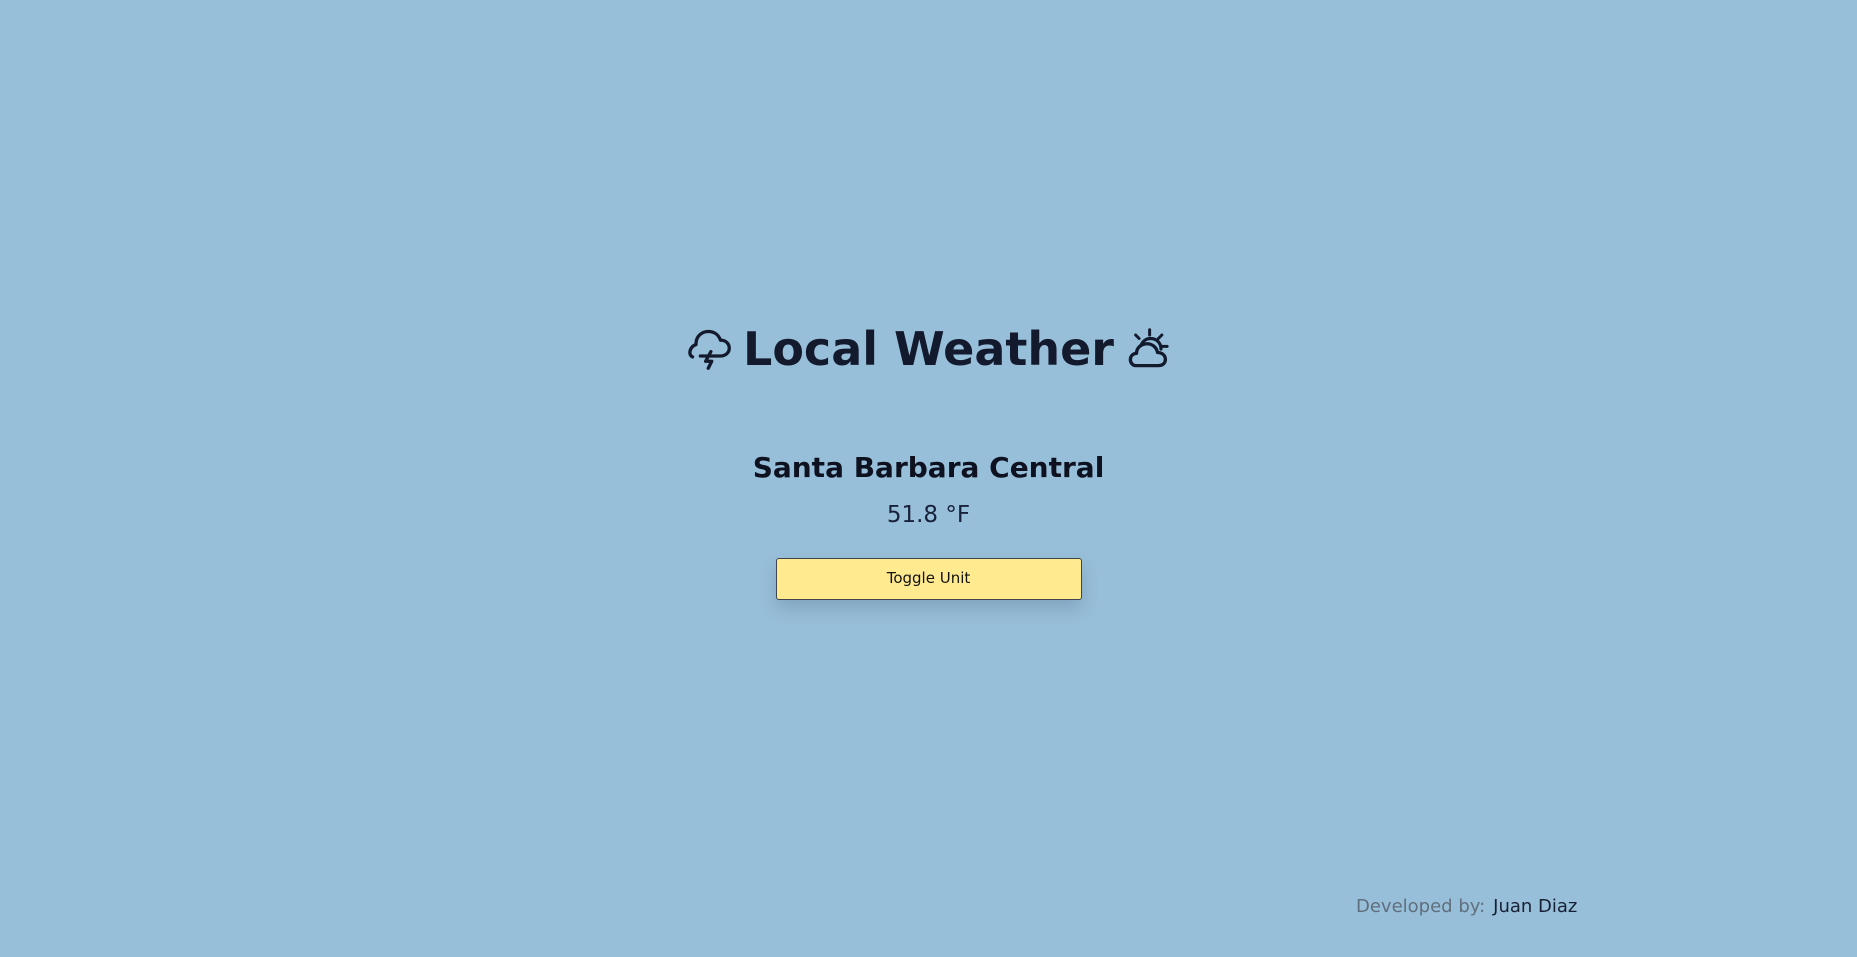 The image size is (1857, 957). I want to click on page-title: Local Weather, so click(928, 349).